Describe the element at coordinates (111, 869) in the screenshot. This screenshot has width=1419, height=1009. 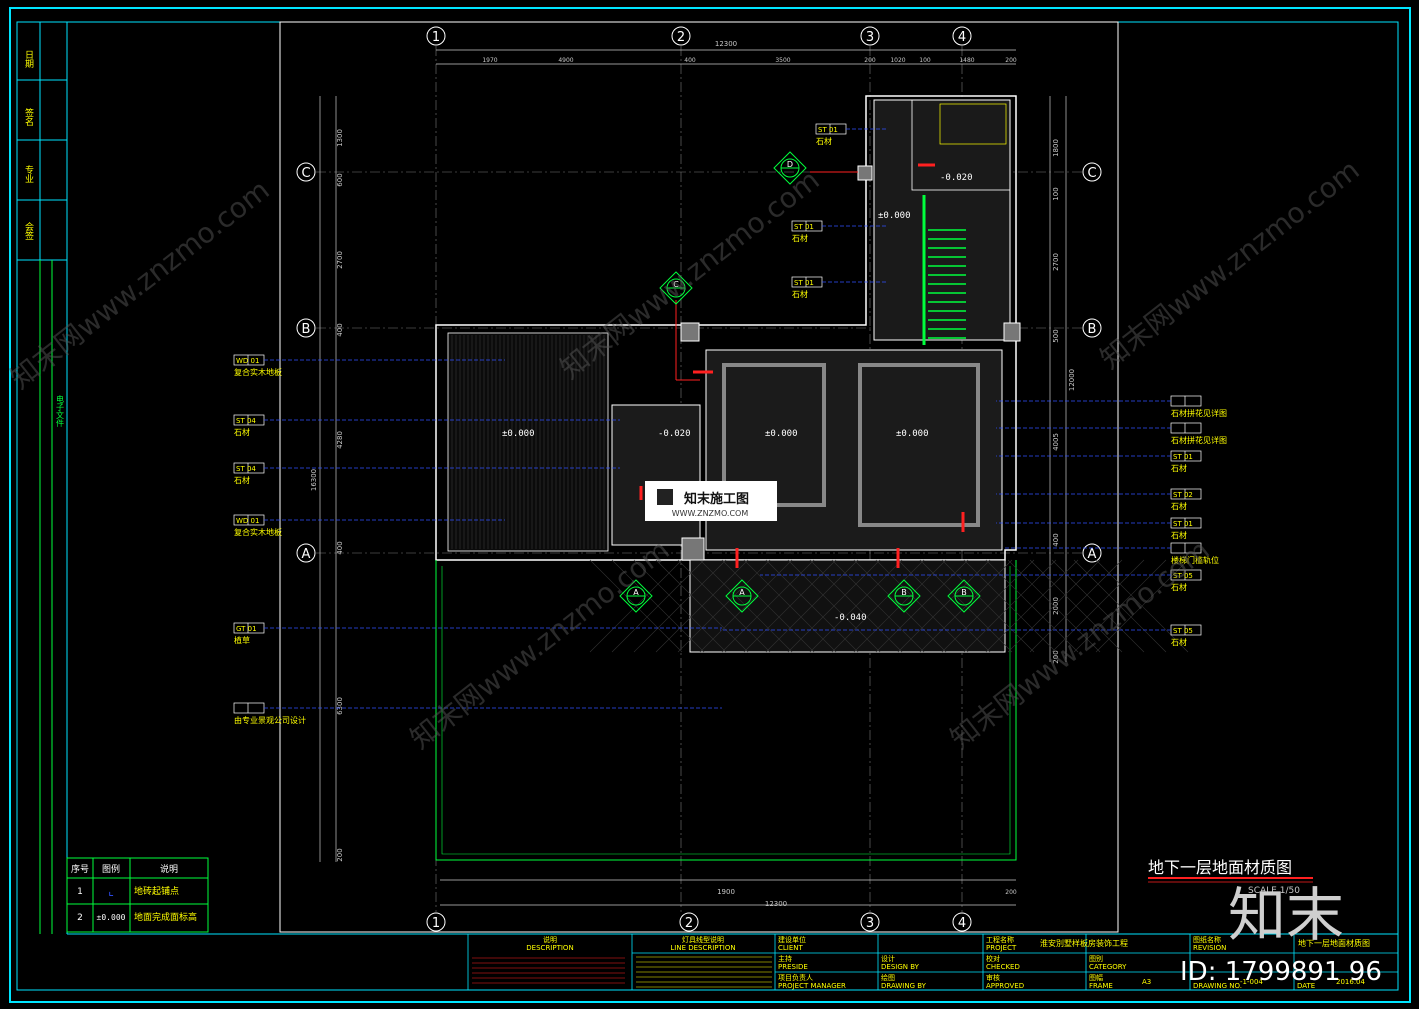
I see `legend-header-sym: 图例` at that location.